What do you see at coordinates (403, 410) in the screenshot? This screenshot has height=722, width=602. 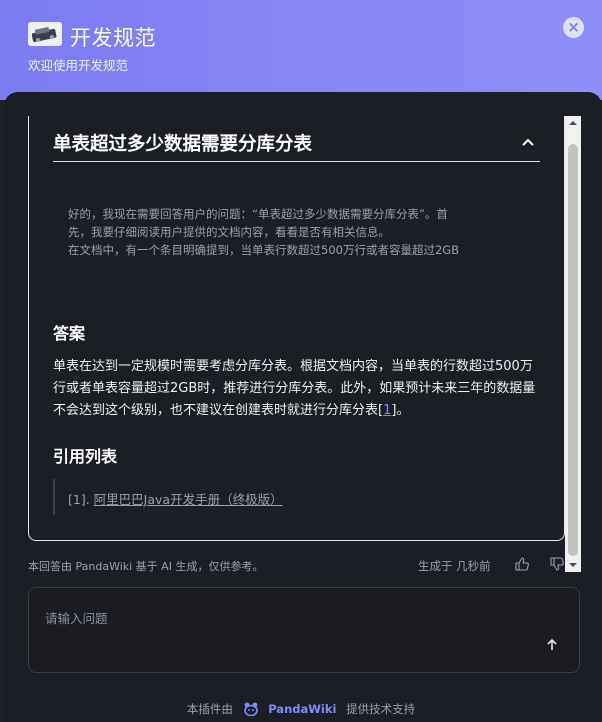 I see `answer-end: 。` at bounding box center [403, 410].